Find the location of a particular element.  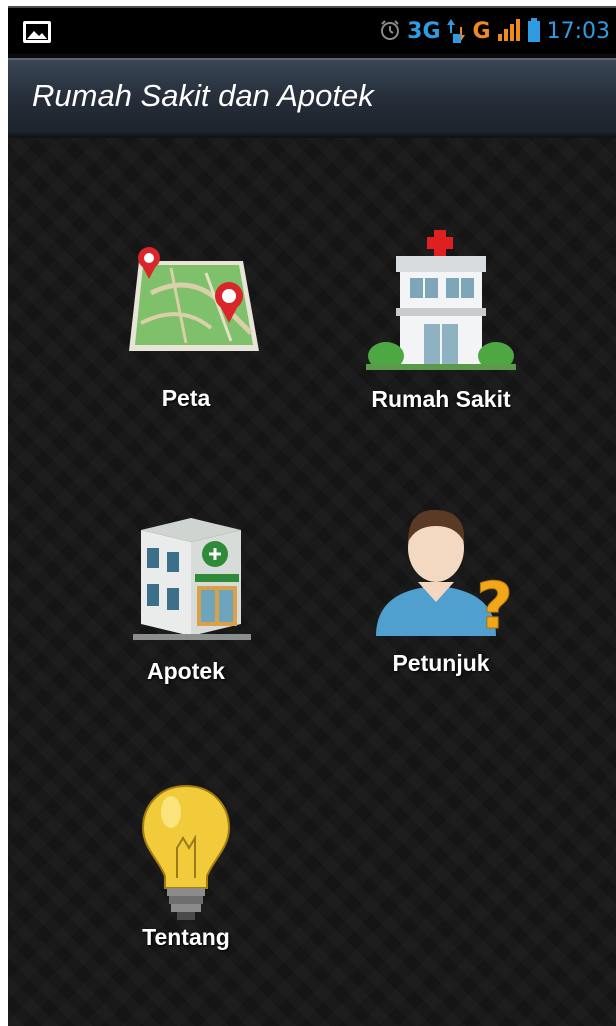

menu-item-peta: Peta is located at coordinates (186, 338).